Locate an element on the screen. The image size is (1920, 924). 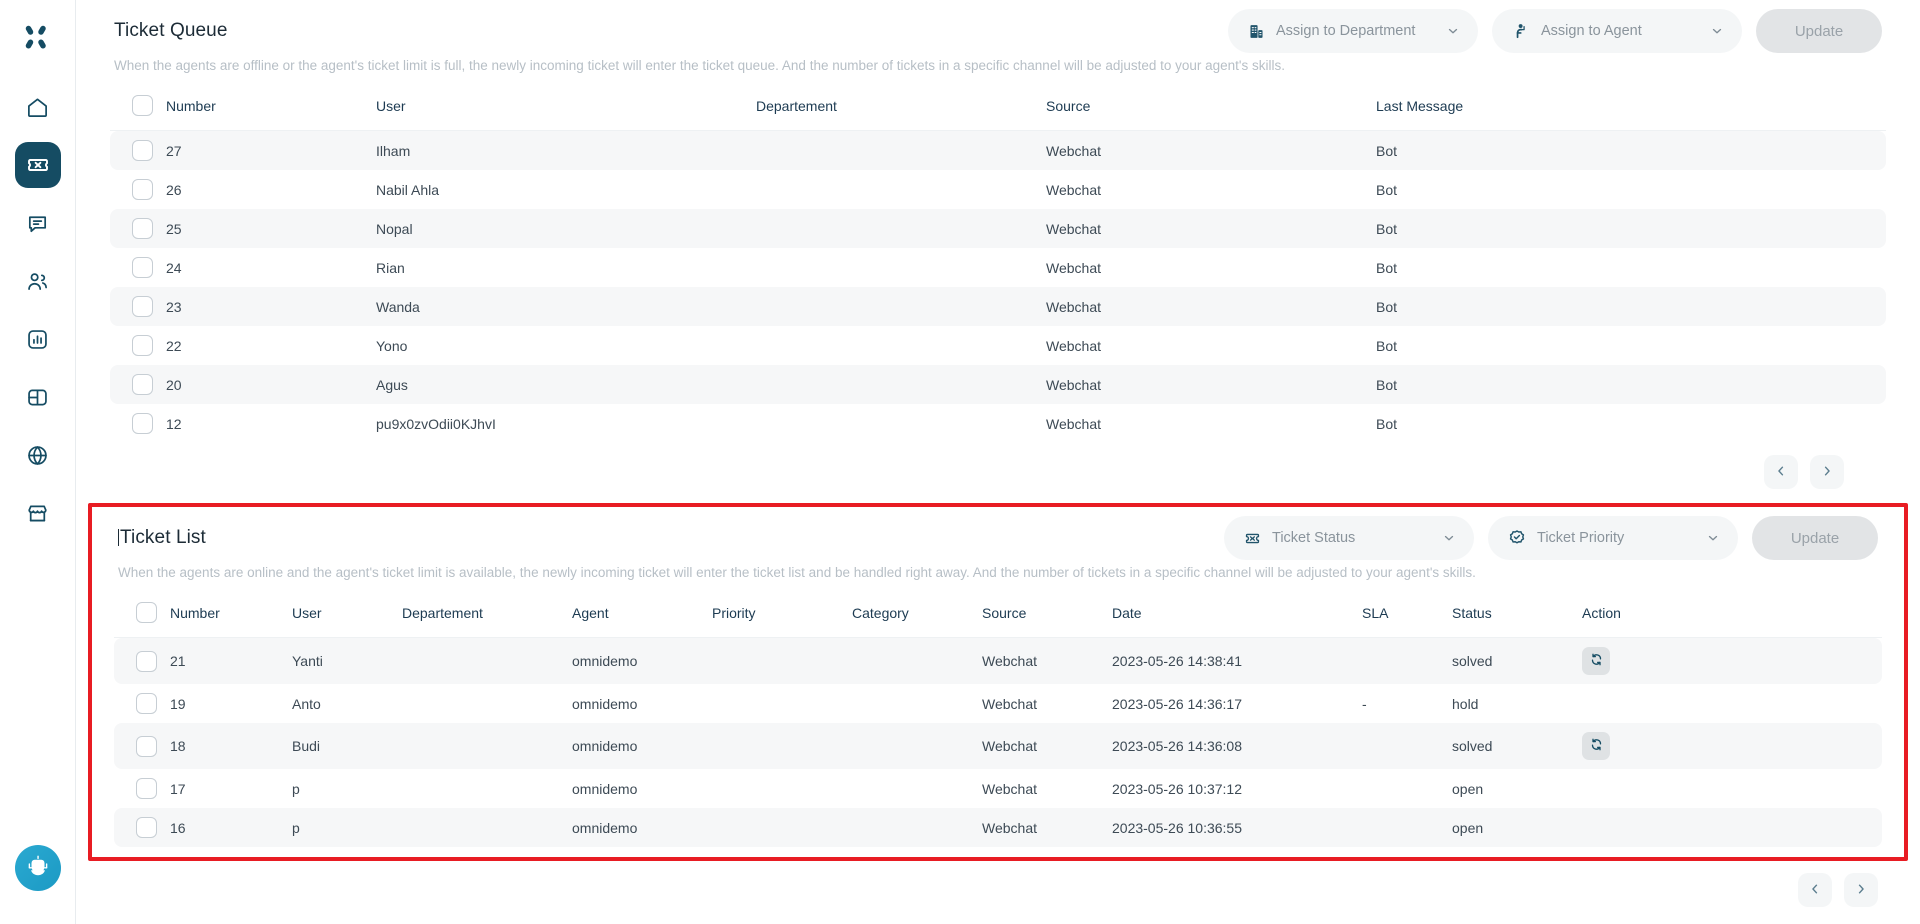
ticket-status-dropdown: Ticket Status is located at coordinates (1349, 538).